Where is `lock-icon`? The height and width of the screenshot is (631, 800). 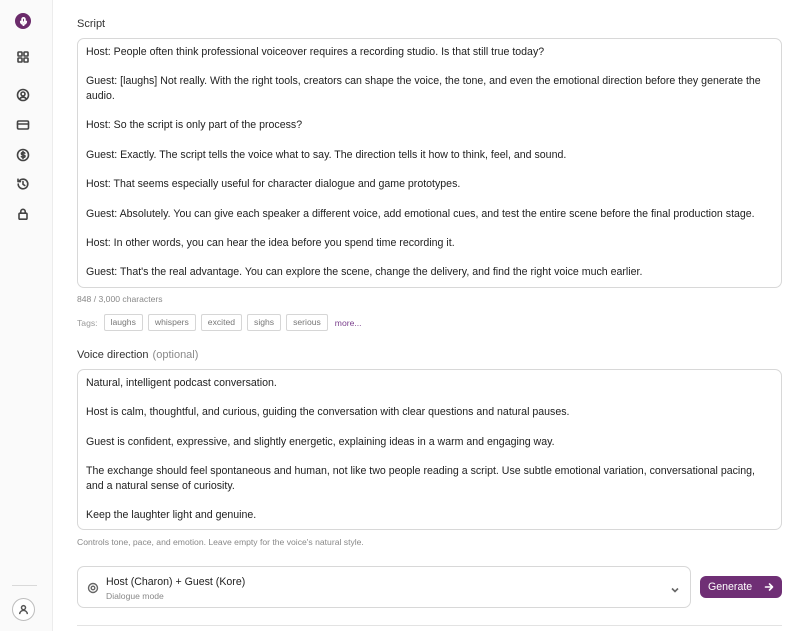 lock-icon is located at coordinates (23, 214).